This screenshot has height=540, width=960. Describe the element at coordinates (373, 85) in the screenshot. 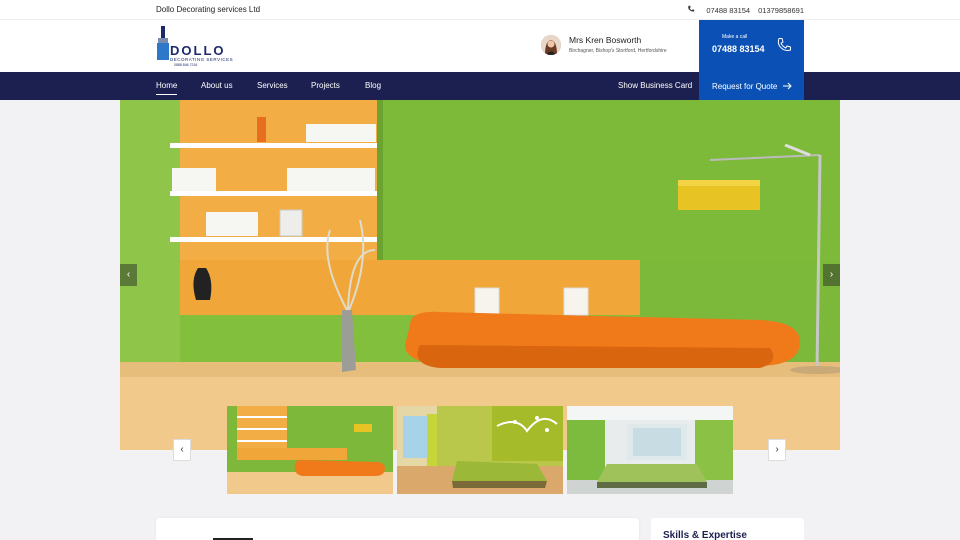

I see `nav-blog: Blog` at that location.